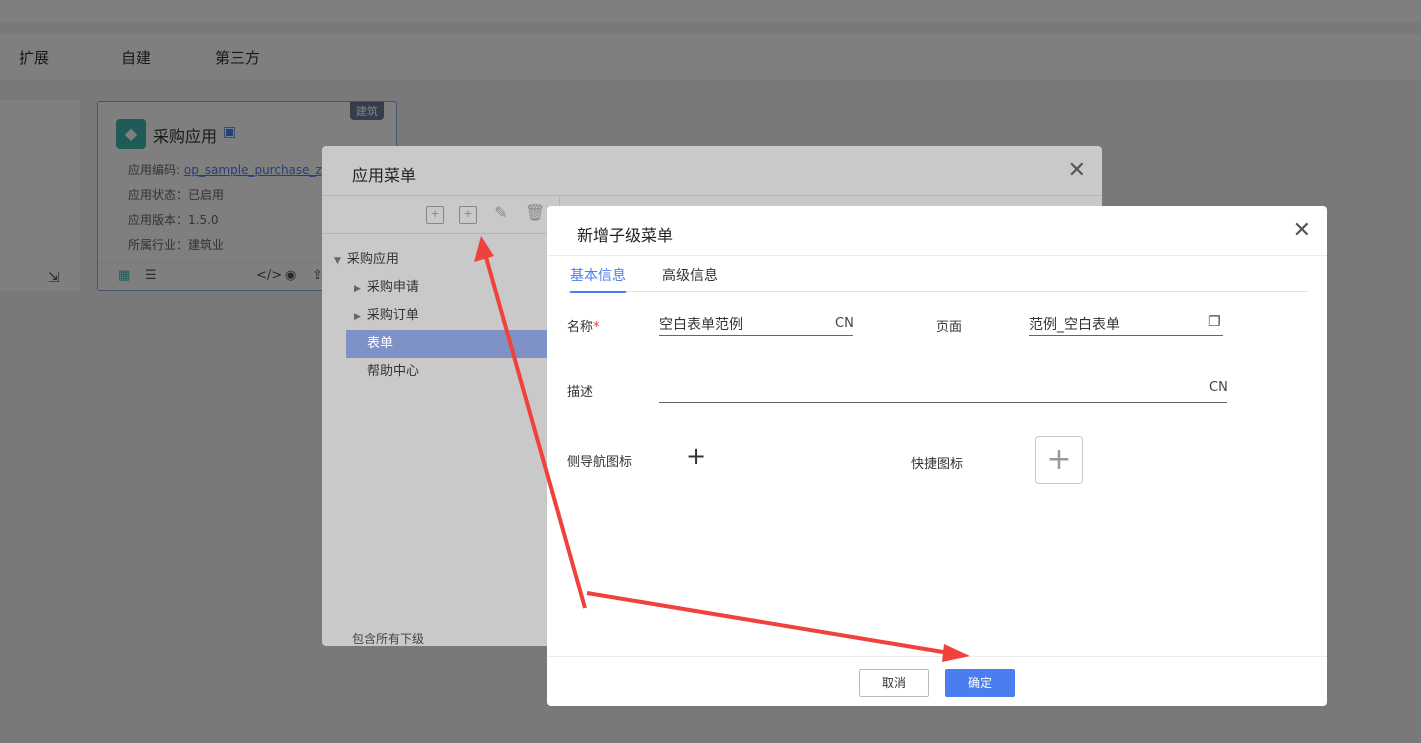 The image size is (1421, 743). I want to click on name-label-text: 名称, so click(580, 327).